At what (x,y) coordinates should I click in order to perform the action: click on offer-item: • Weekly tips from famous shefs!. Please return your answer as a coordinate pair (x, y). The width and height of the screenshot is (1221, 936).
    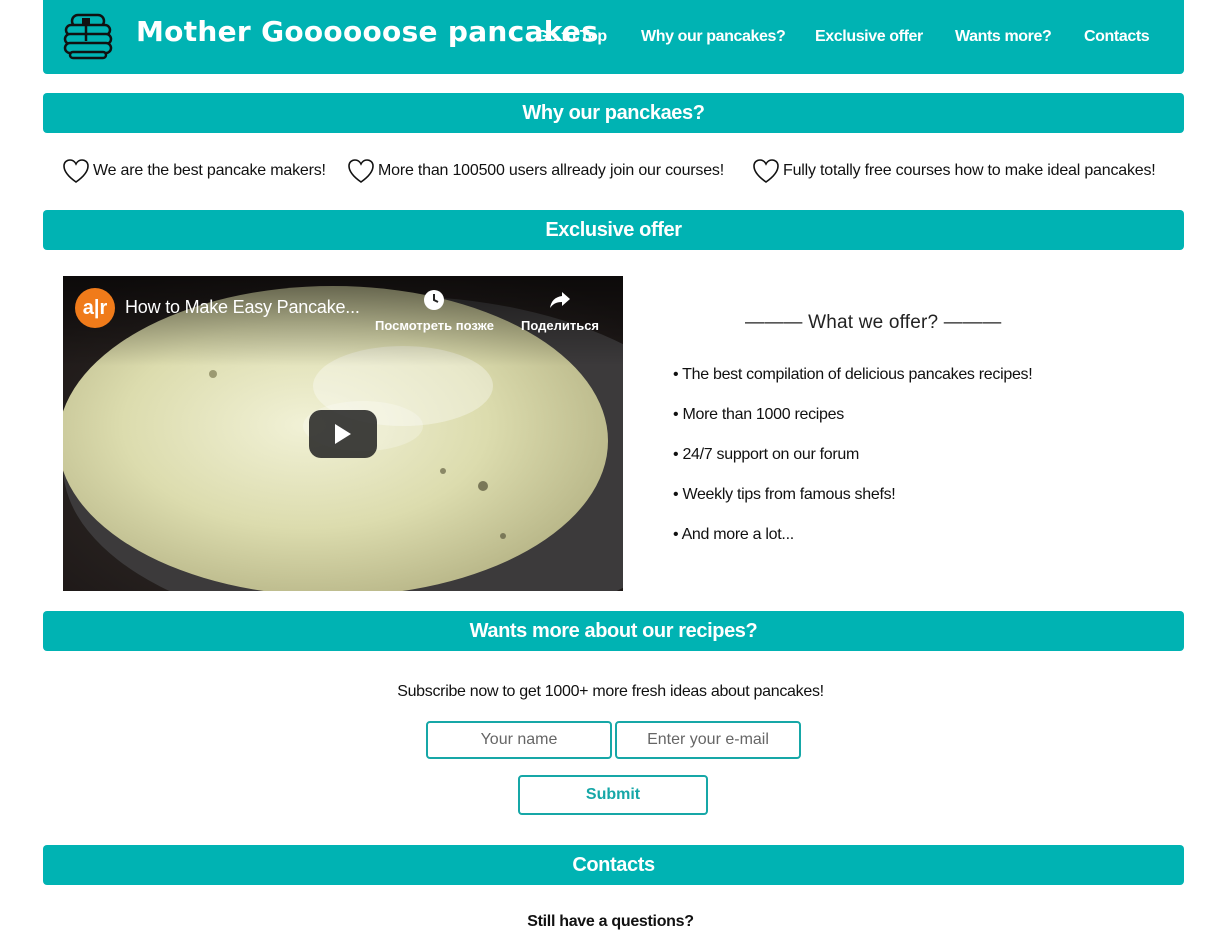
    Looking at the image, I should click on (784, 494).